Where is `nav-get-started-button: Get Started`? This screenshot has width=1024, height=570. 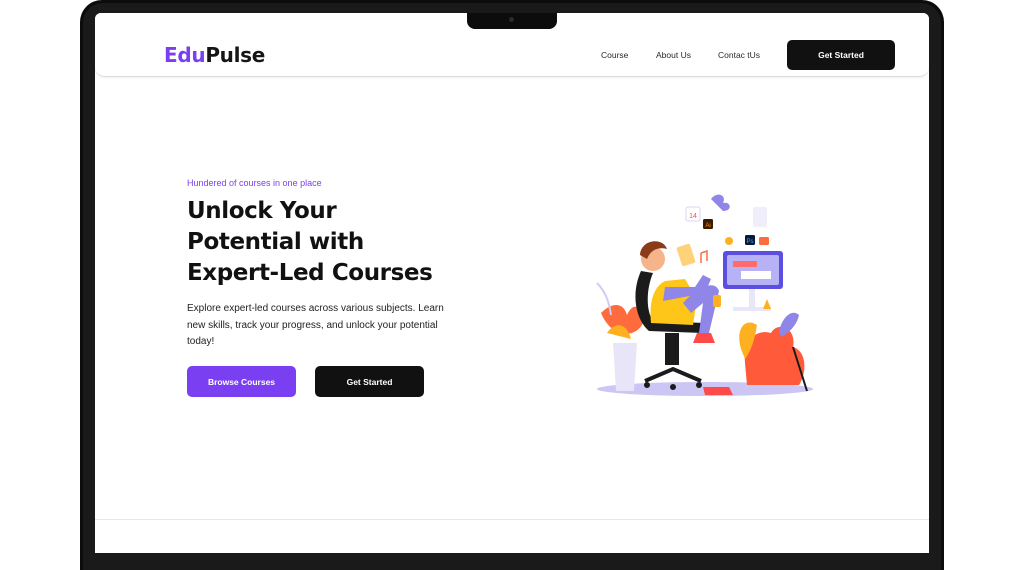 nav-get-started-button: Get Started is located at coordinates (841, 55).